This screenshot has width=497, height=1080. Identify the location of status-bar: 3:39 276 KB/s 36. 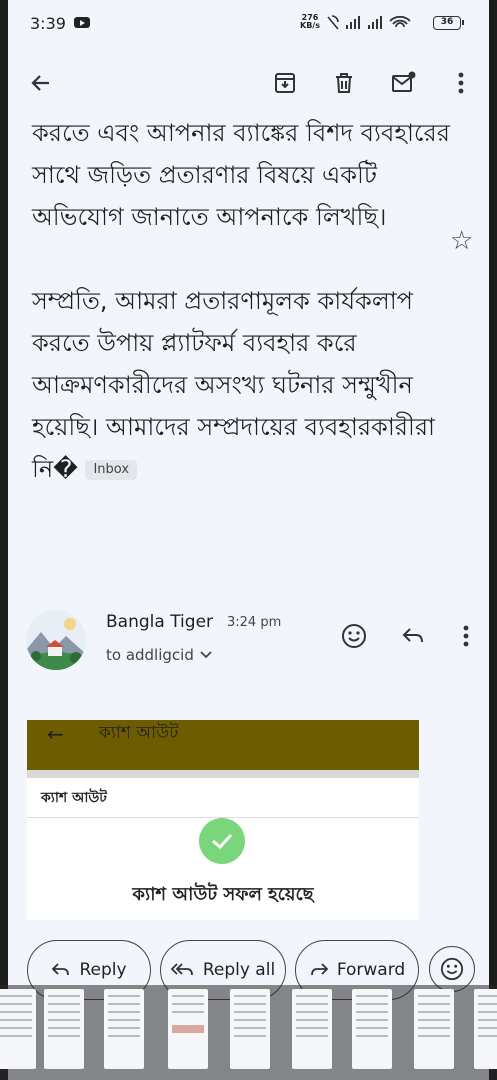
(248, 23).